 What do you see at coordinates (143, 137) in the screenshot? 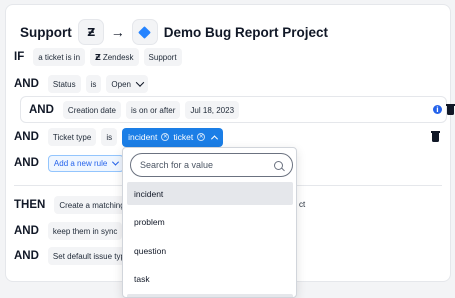
I see `selected-value: incident` at bounding box center [143, 137].